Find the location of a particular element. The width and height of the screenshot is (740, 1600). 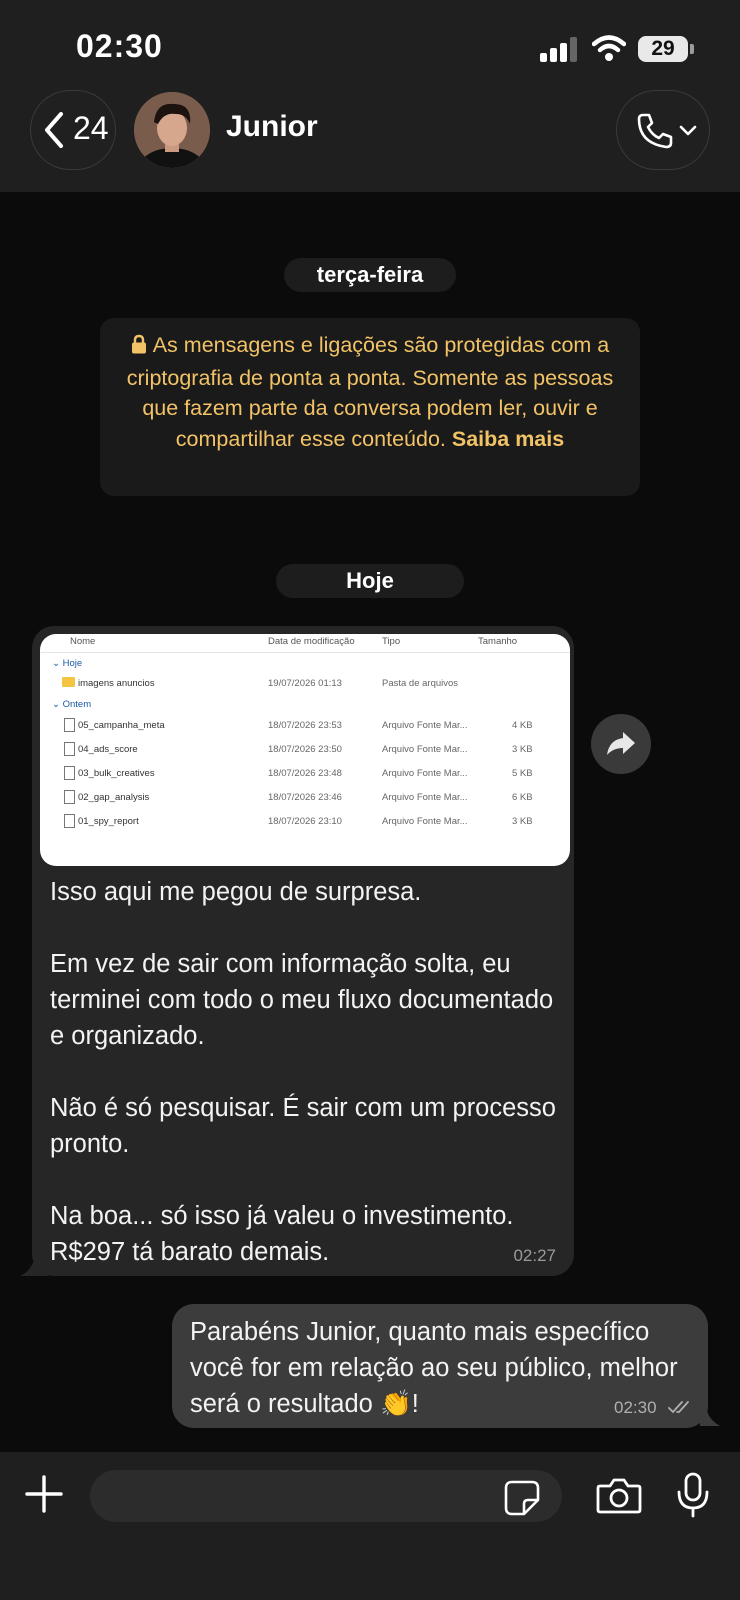

sticker-icon is located at coordinates (522, 1498).